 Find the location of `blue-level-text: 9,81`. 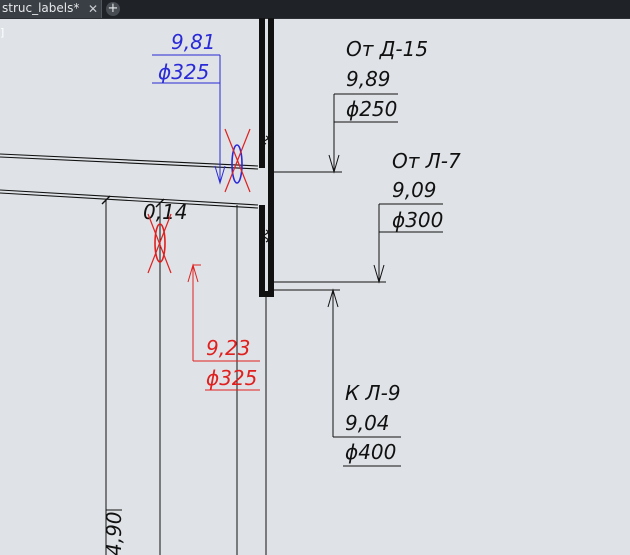

blue-level-text: 9,81 is located at coordinates (193, 42).